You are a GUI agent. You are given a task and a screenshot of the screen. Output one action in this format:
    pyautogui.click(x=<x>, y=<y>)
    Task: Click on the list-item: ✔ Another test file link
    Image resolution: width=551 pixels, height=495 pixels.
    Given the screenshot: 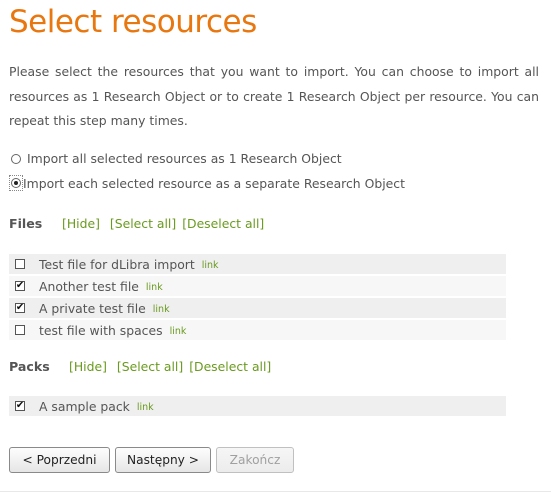 What is the action you would take?
    pyautogui.click(x=257, y=286)
    